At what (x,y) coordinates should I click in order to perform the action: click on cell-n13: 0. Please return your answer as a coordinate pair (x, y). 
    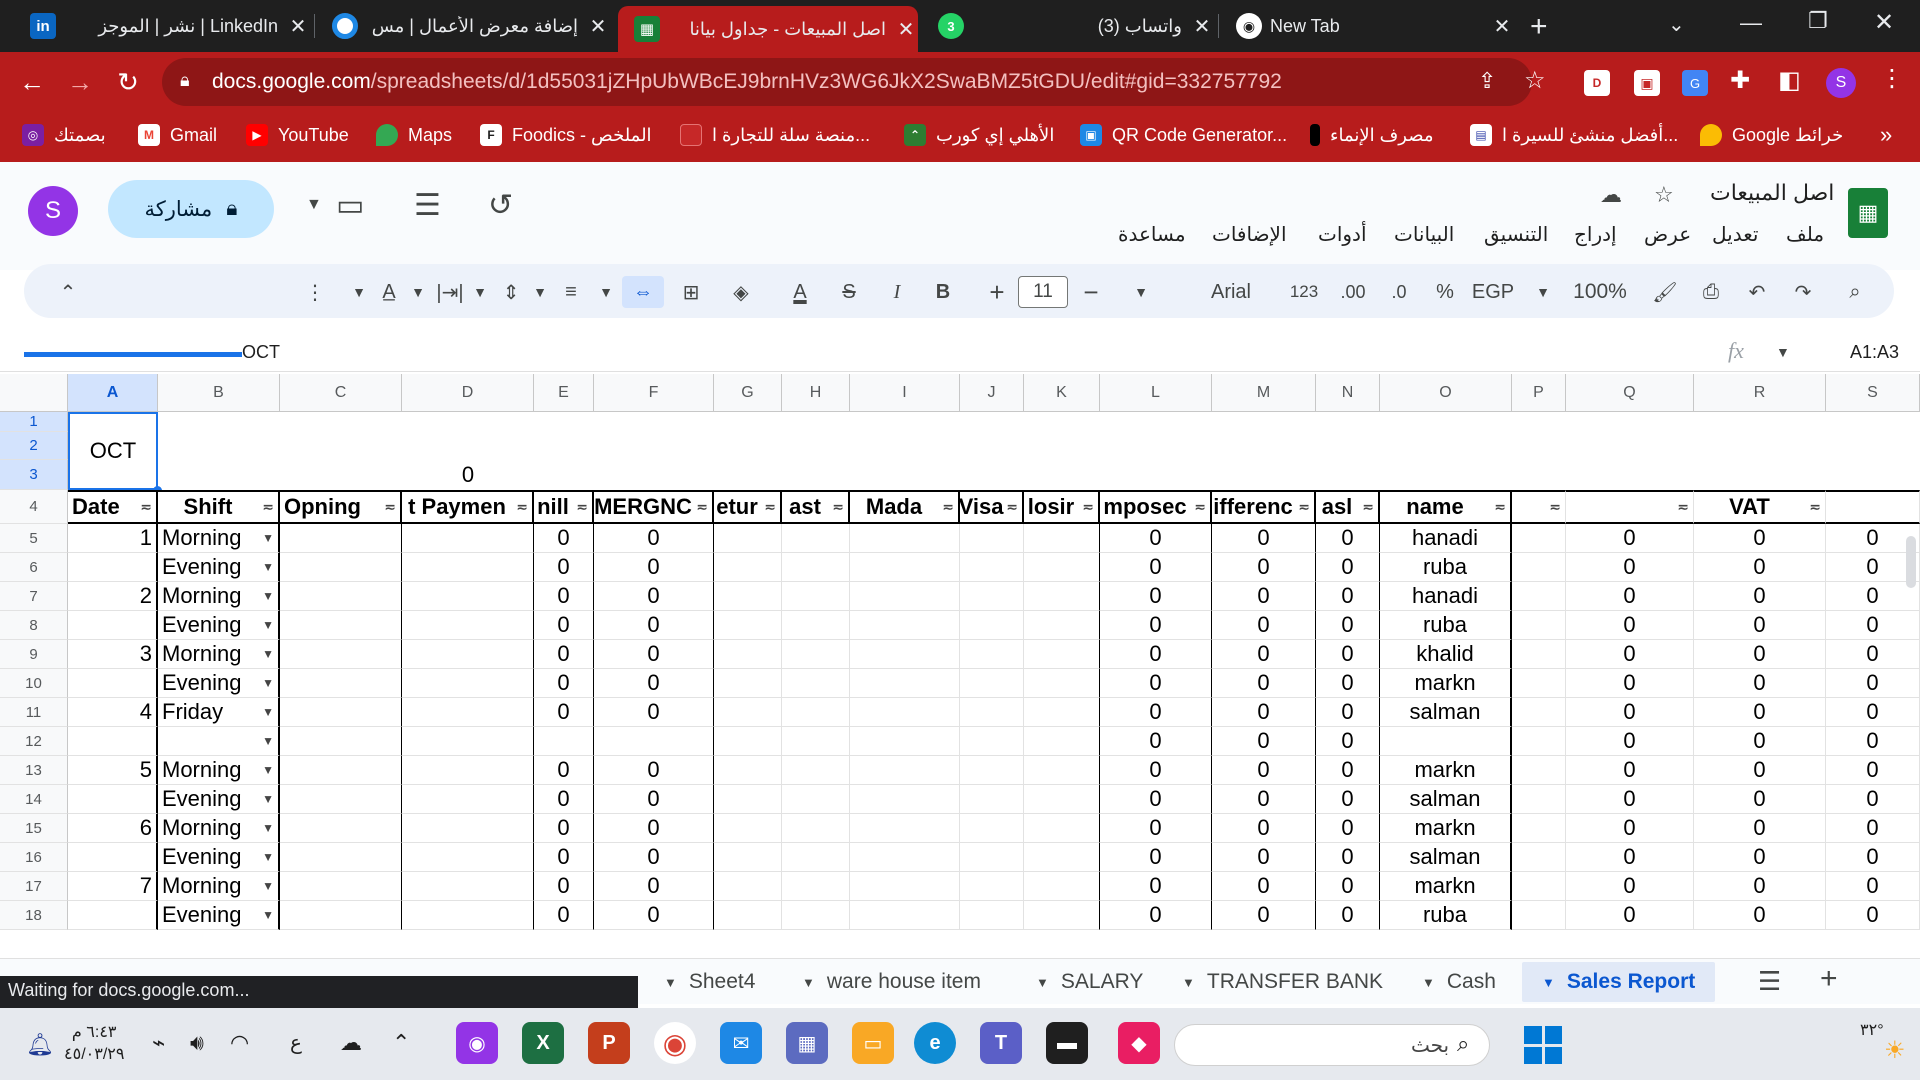
    Looking at the image, I should click on (1348, 770).